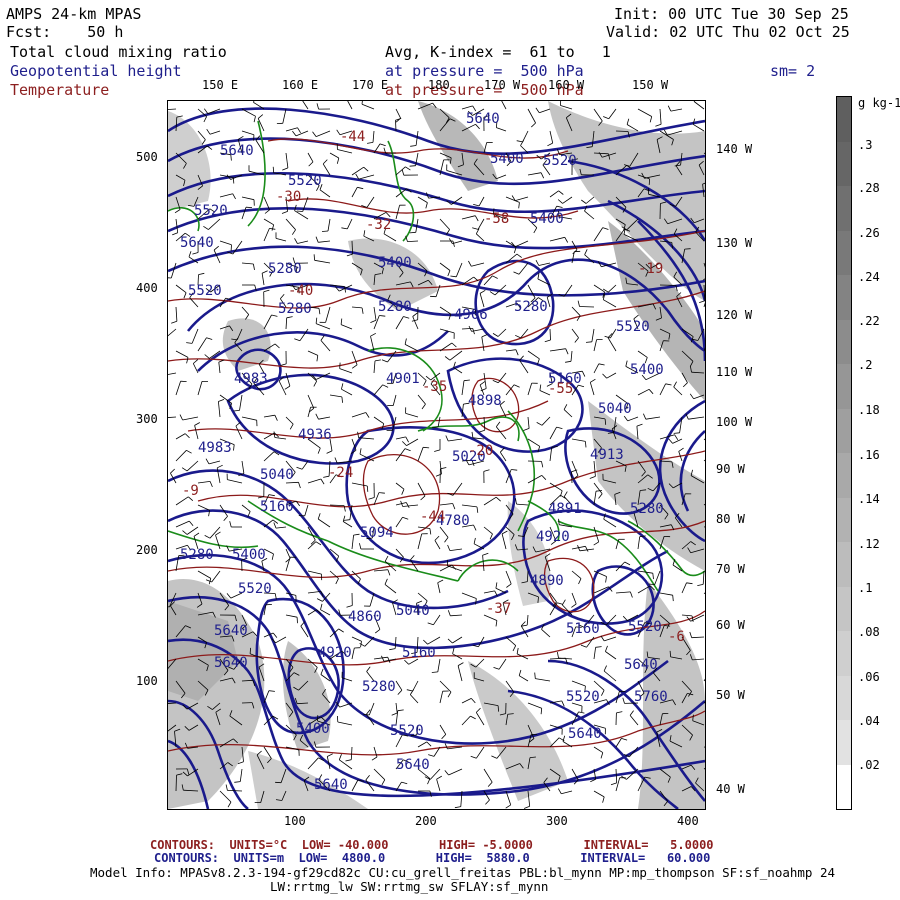 The width and height of the screenshot is (900, 900). I want to click on model-title: AMPS 24-km MPAS, so click(74, 14).